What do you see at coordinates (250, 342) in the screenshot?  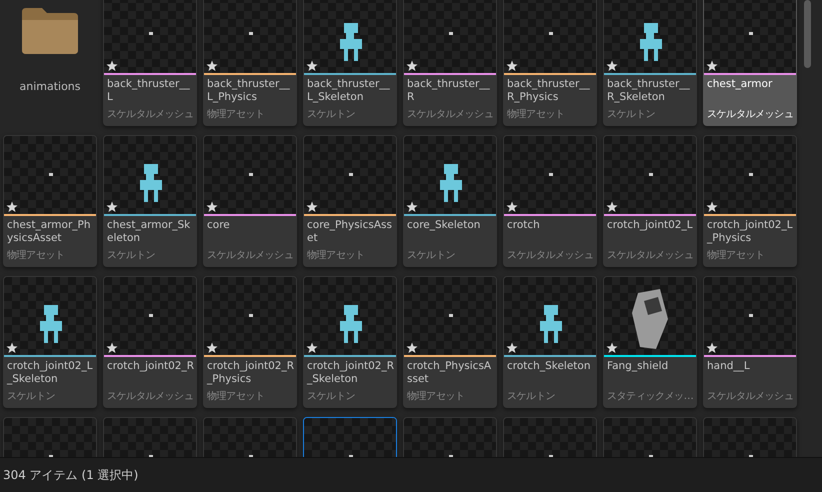 I see `asset-tile: crotch_joint02_R_Physics 物理アセット` at bounding box center [250, 342].